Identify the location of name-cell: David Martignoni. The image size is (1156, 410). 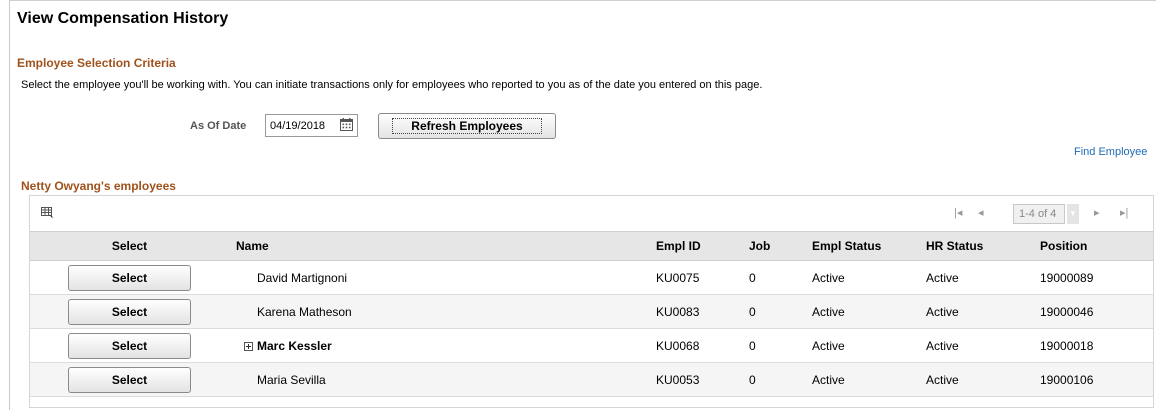
(439, 277).